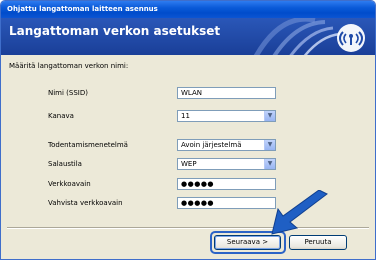 The width and height of the screenshot is (376, 260). I want to click on banner-title: Langattoman verkon asetukset, so click(115, 31).